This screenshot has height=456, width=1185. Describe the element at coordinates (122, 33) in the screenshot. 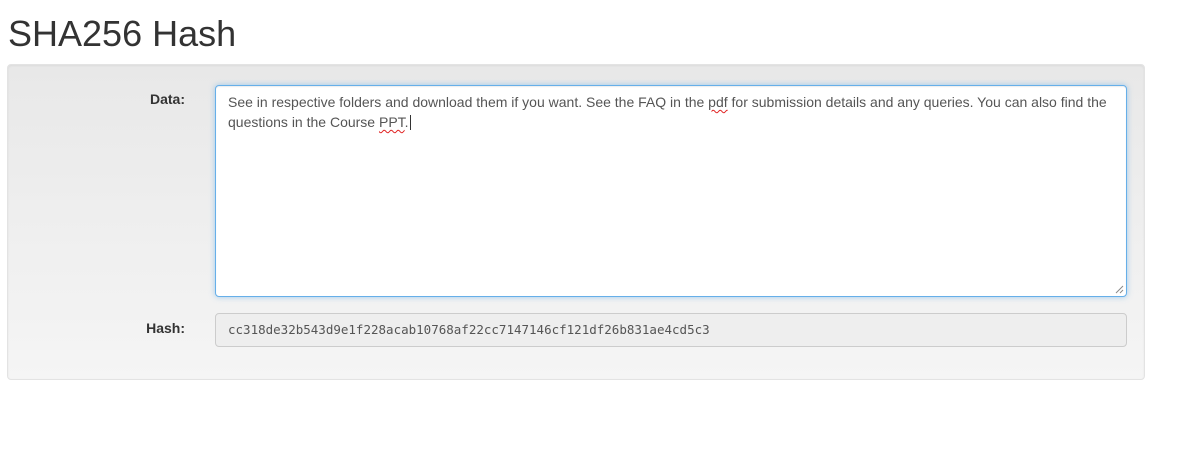

I see `page-title: SHA256 Hash` at that location.